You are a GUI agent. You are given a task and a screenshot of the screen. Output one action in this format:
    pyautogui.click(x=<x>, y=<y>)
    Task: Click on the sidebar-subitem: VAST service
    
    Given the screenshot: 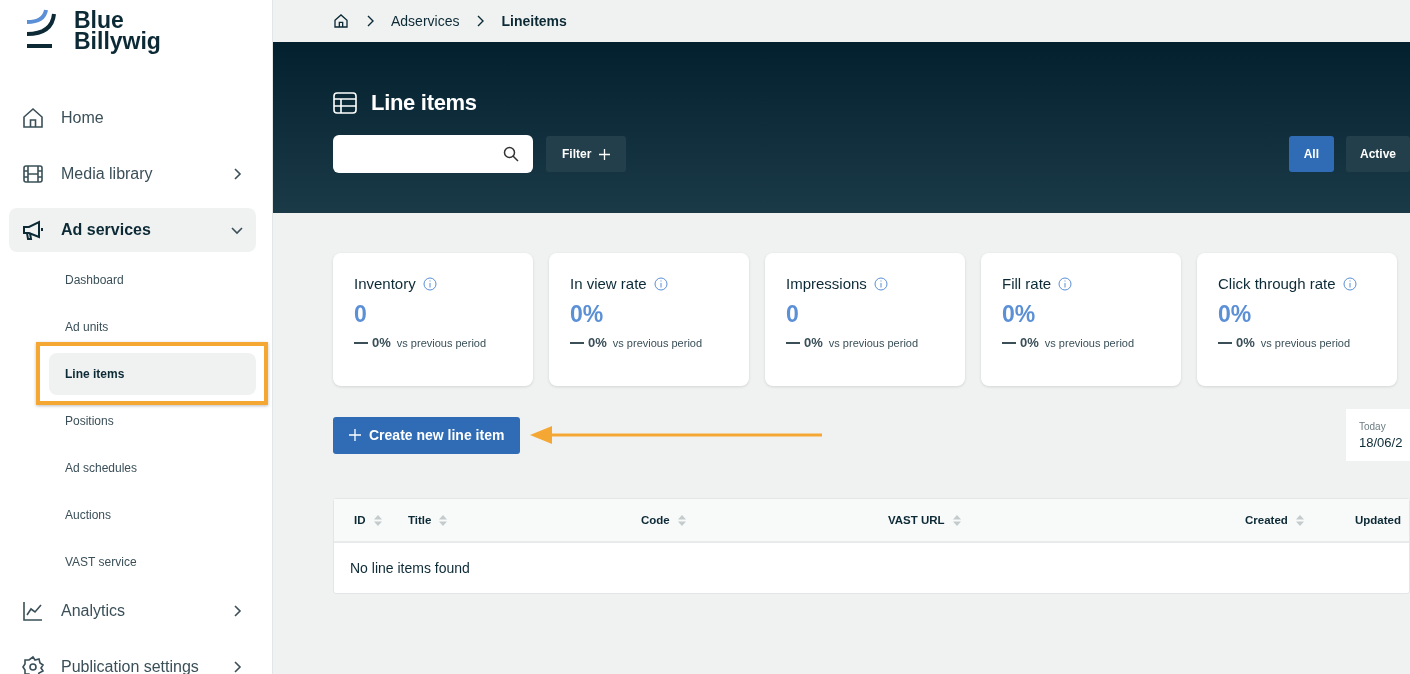 What is the action you would take?
    pyautogui.click(x=152, y=561)
    